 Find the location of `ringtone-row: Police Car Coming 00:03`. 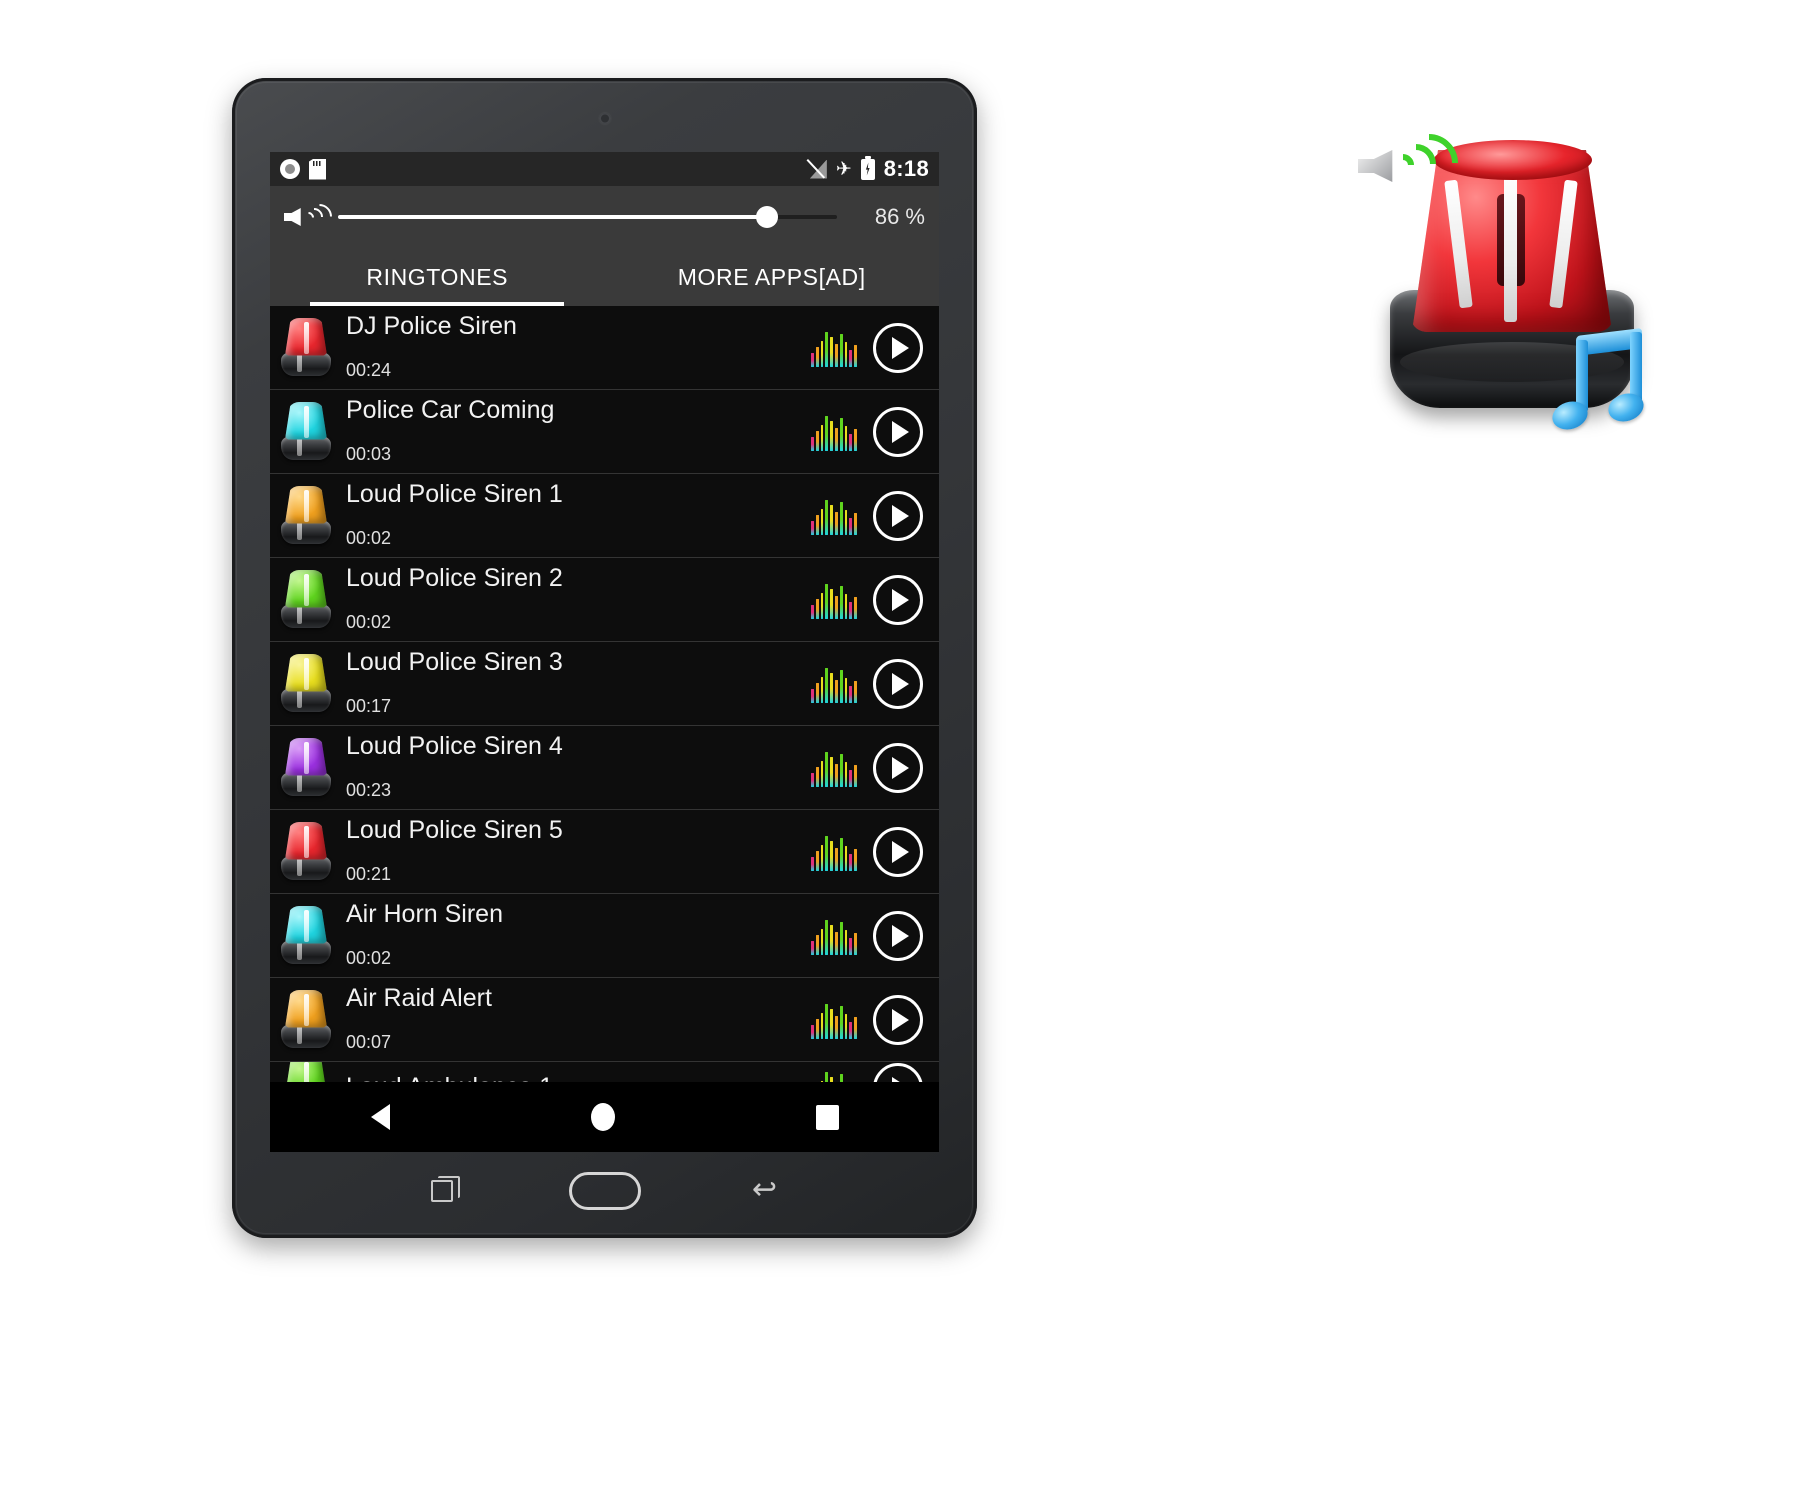

ringtone-row: Police Car Coming 00:03 is located at coordinates (604, 432).